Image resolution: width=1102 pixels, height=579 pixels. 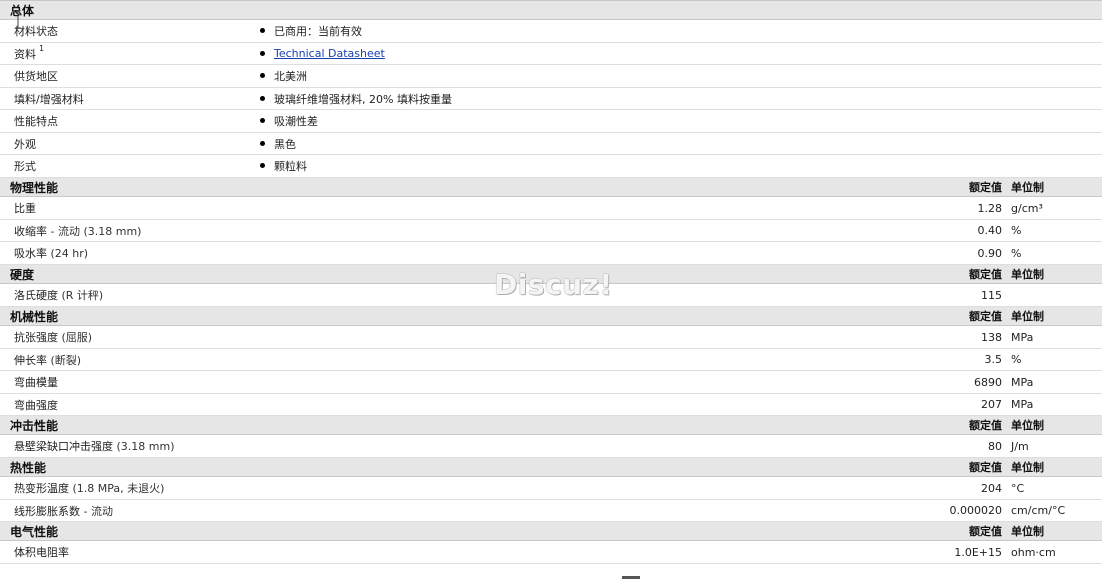 I want to click on property-label-cell: 洛氏硬度 (R 计秤), so click(x=129, y=295).